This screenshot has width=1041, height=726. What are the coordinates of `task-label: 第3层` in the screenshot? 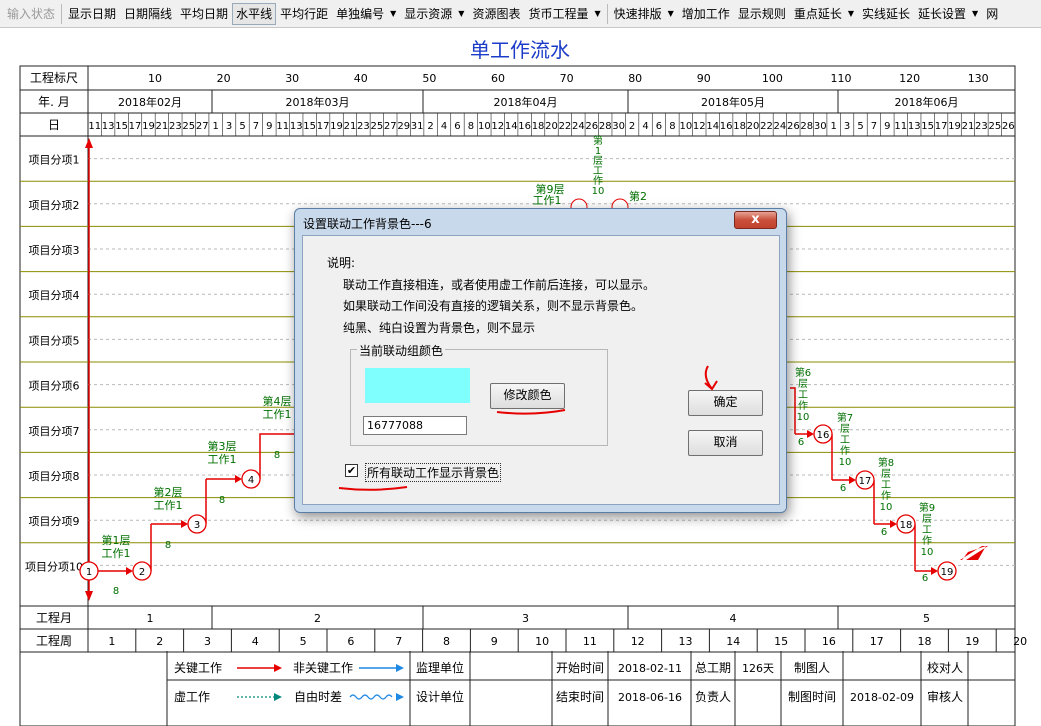 It's located at (222, 446).